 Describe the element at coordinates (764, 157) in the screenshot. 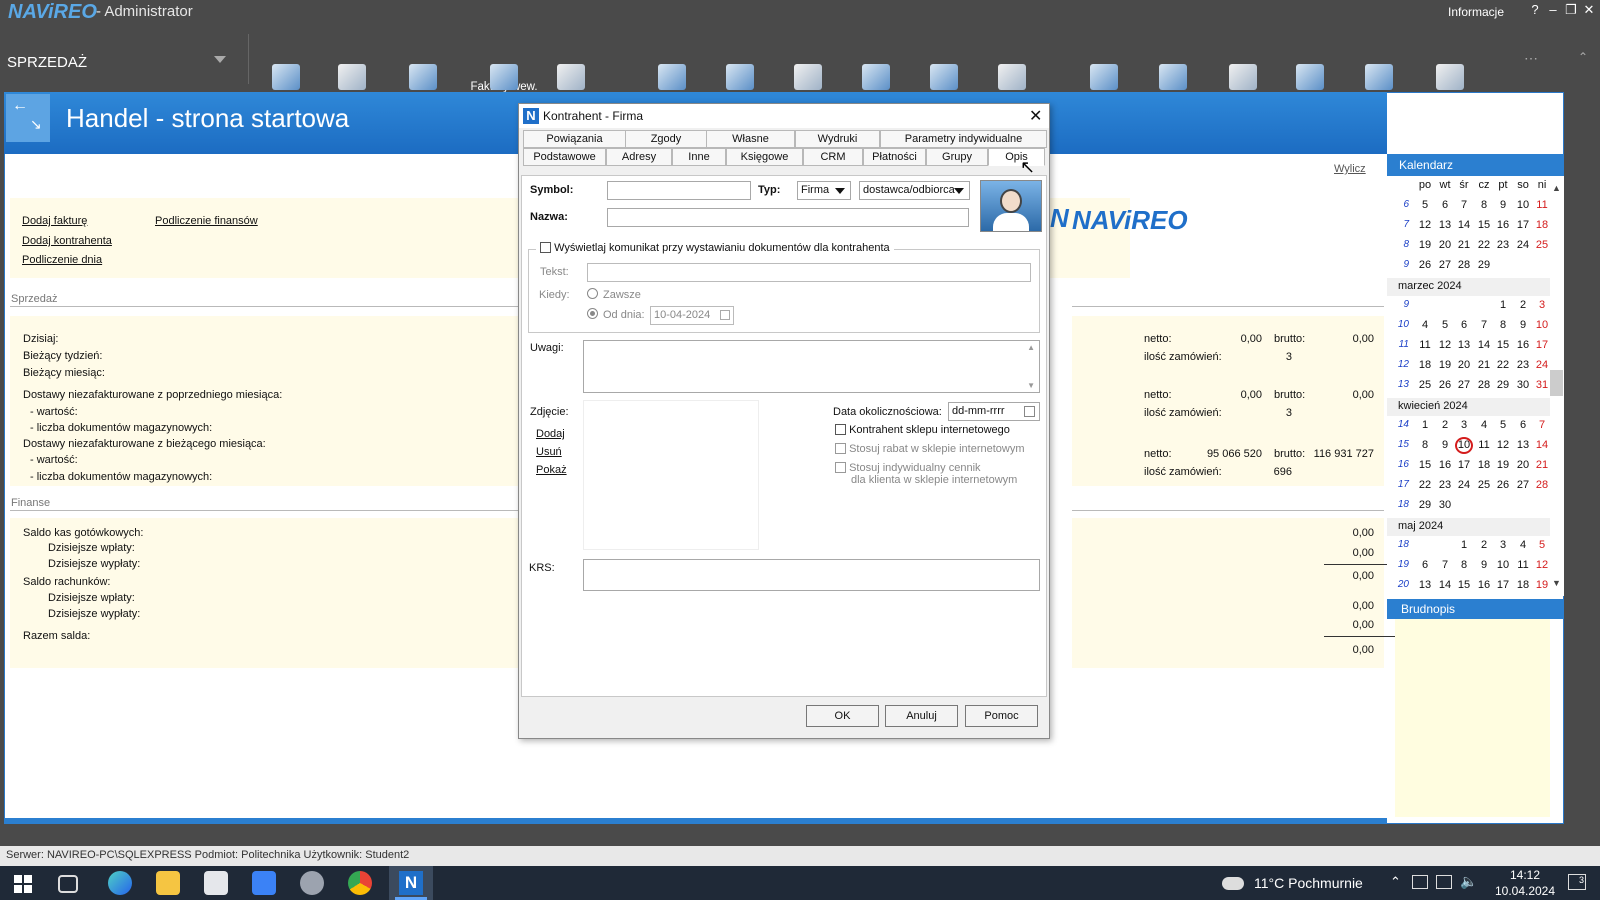

I see `tab-b3: Księgowe` at that location.